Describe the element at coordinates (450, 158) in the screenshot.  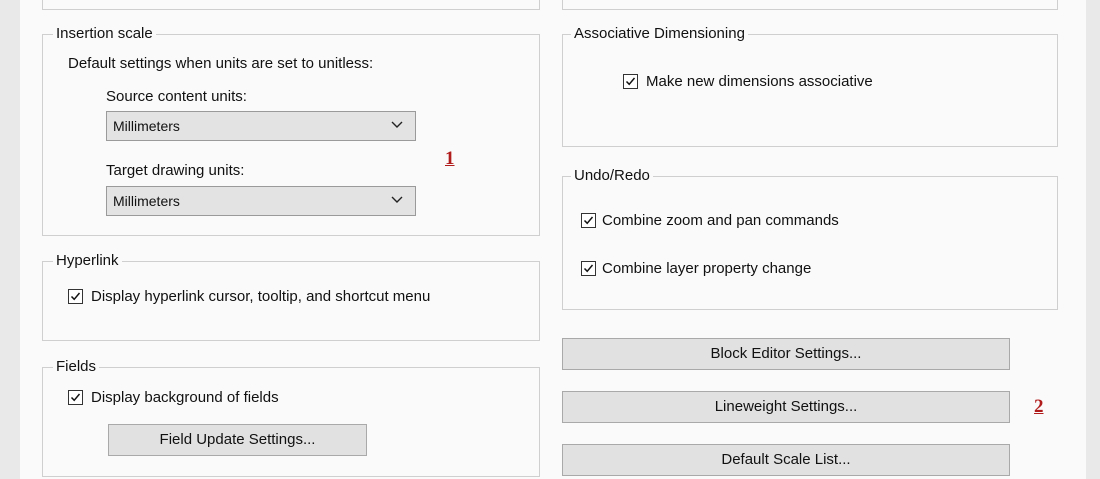
I see `annotation-marker-1: 1` at that location.